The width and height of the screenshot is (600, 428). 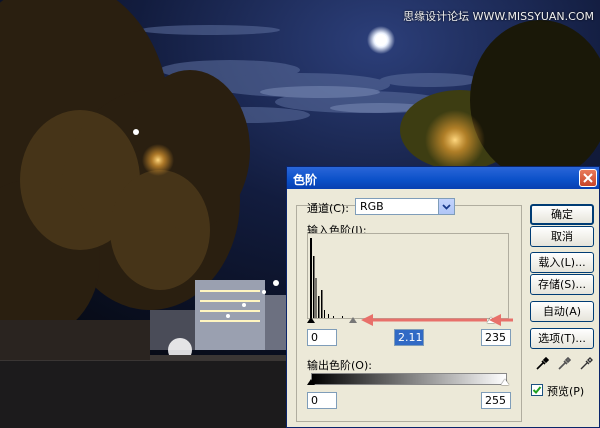 What do you see at coordinates (586, 364) in the screenshot?
I see `white-eyedropper-icon` at bounding box center [586, 364].